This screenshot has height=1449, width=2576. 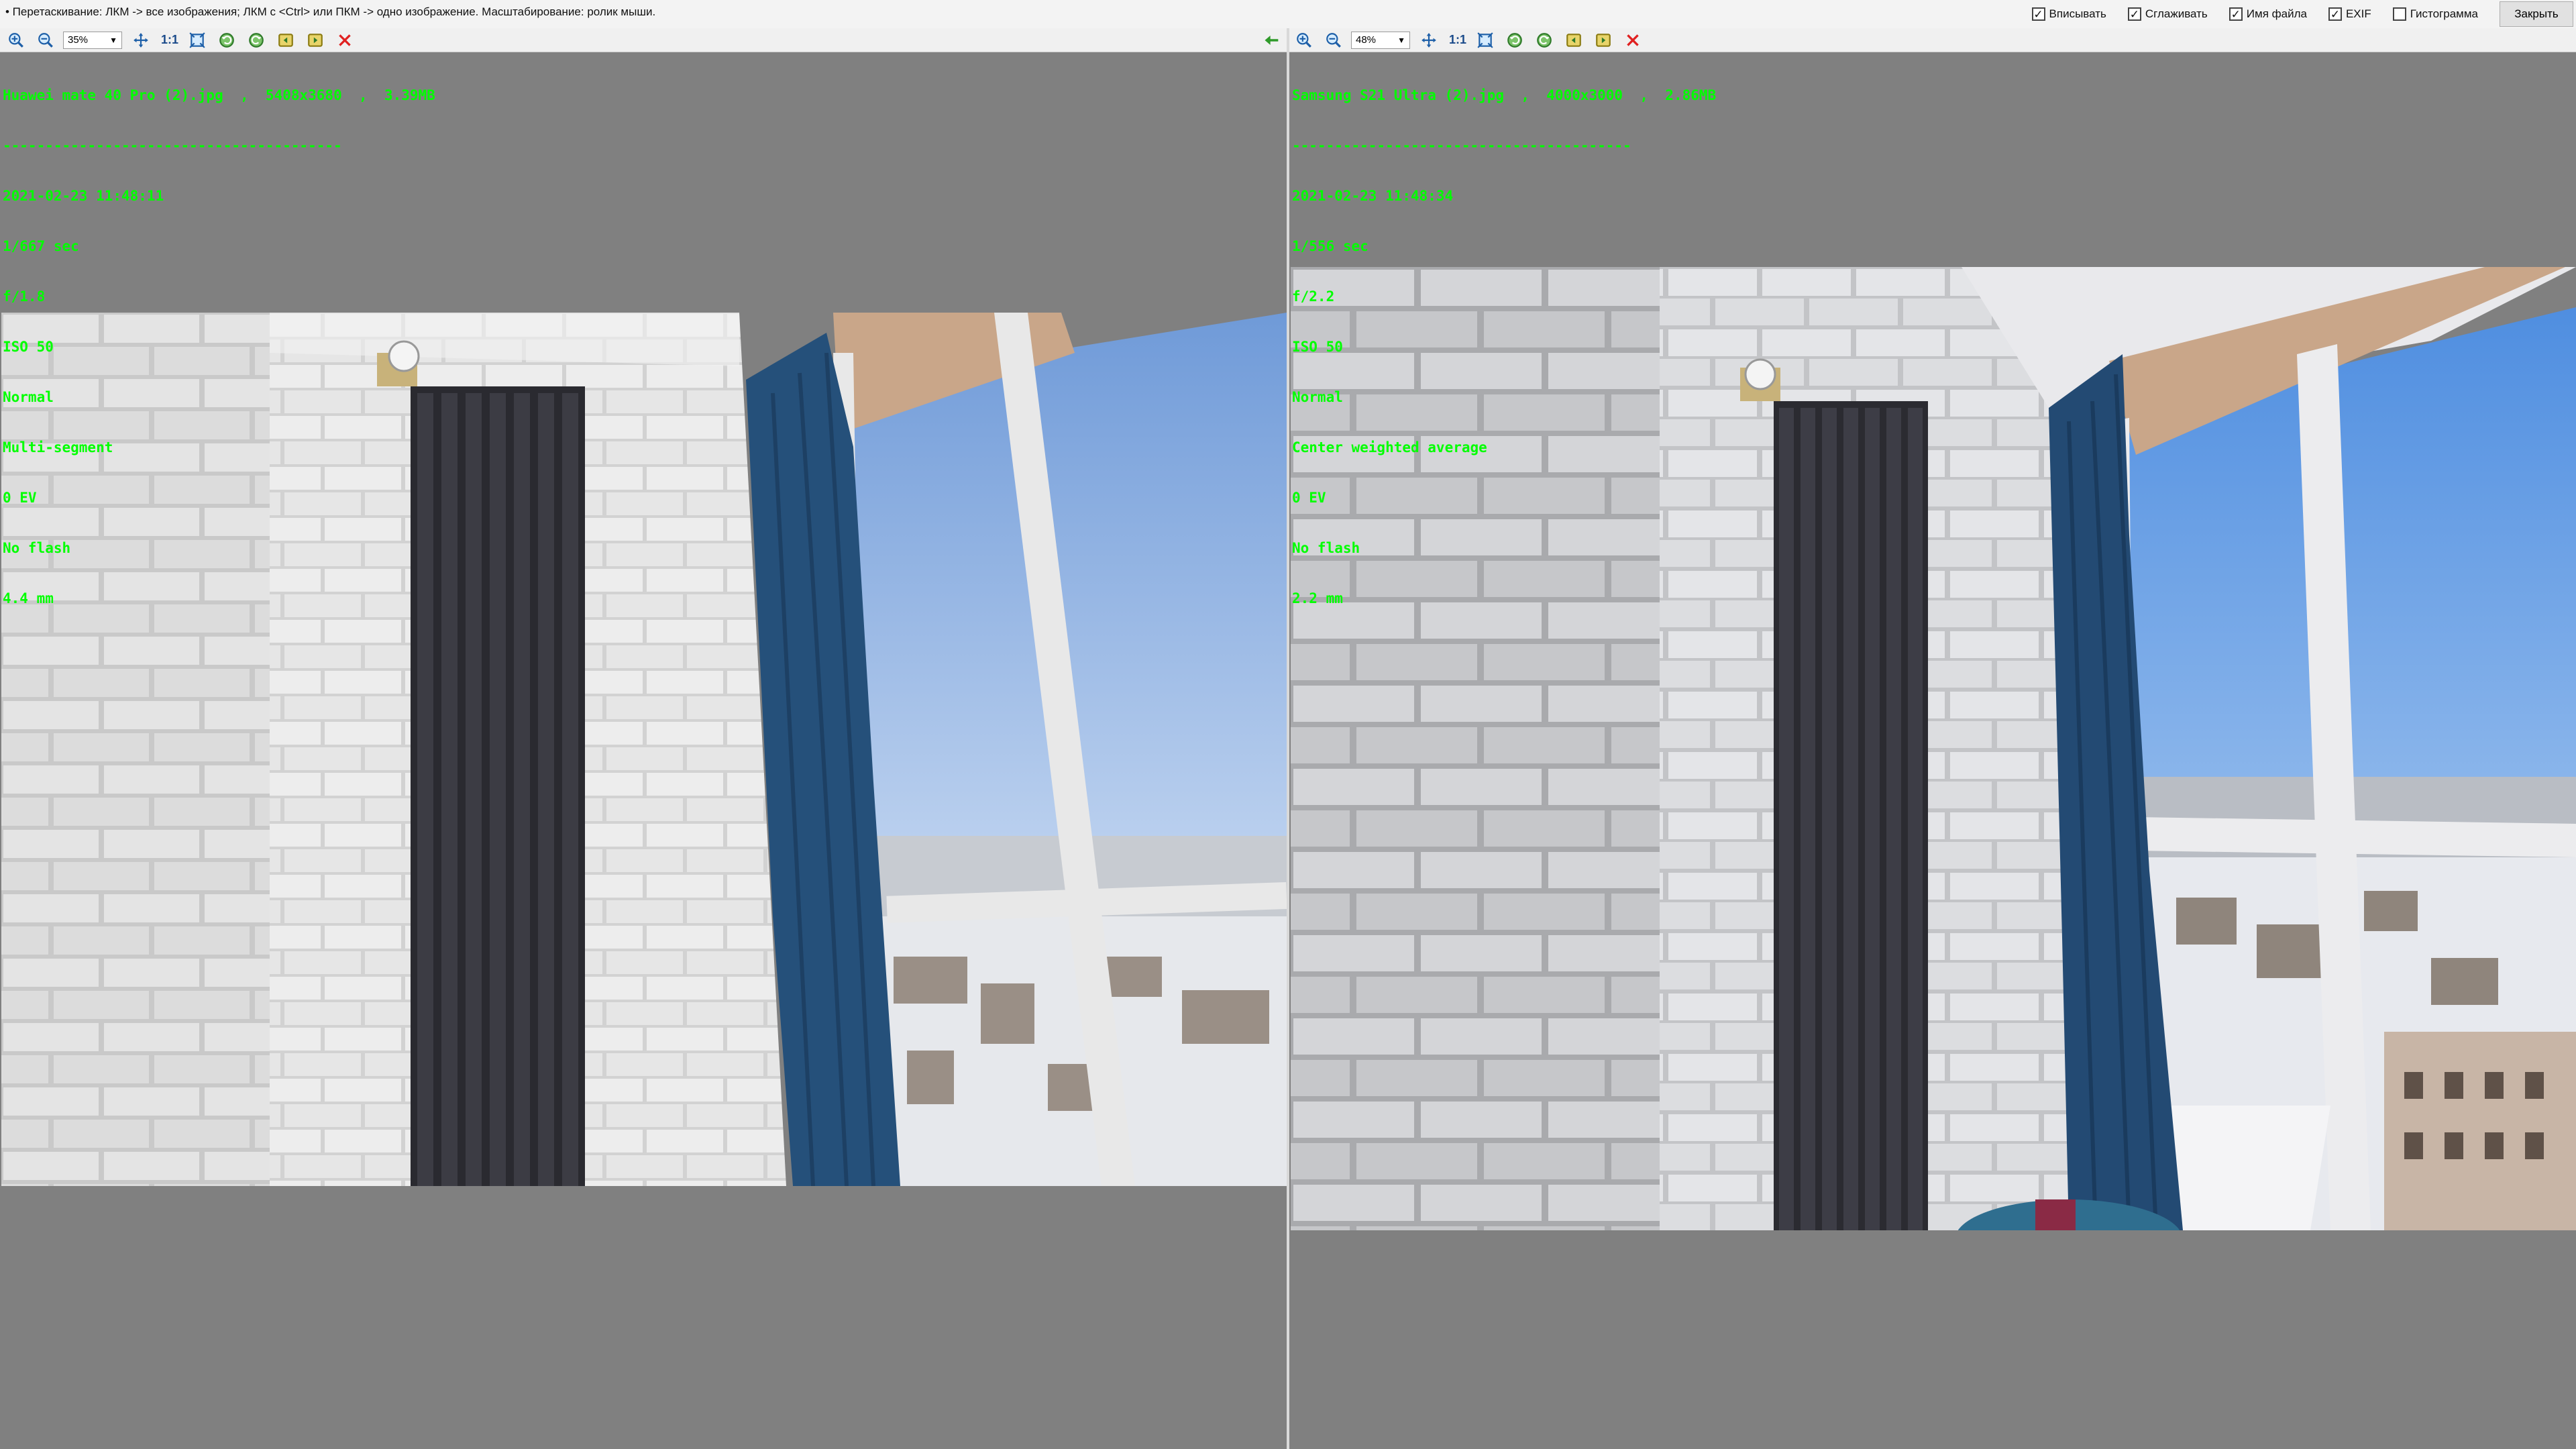 I want to click on close-button: Закрыть, so click(x=2536, y=14).